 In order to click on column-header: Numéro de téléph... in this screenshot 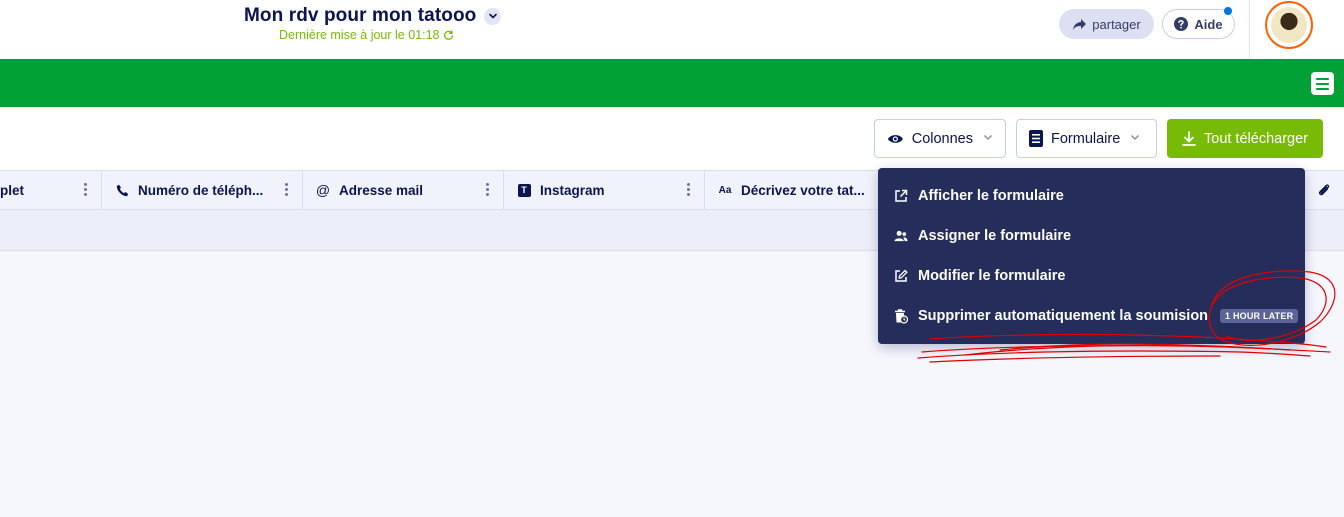, I will do `click(202, 190)`.